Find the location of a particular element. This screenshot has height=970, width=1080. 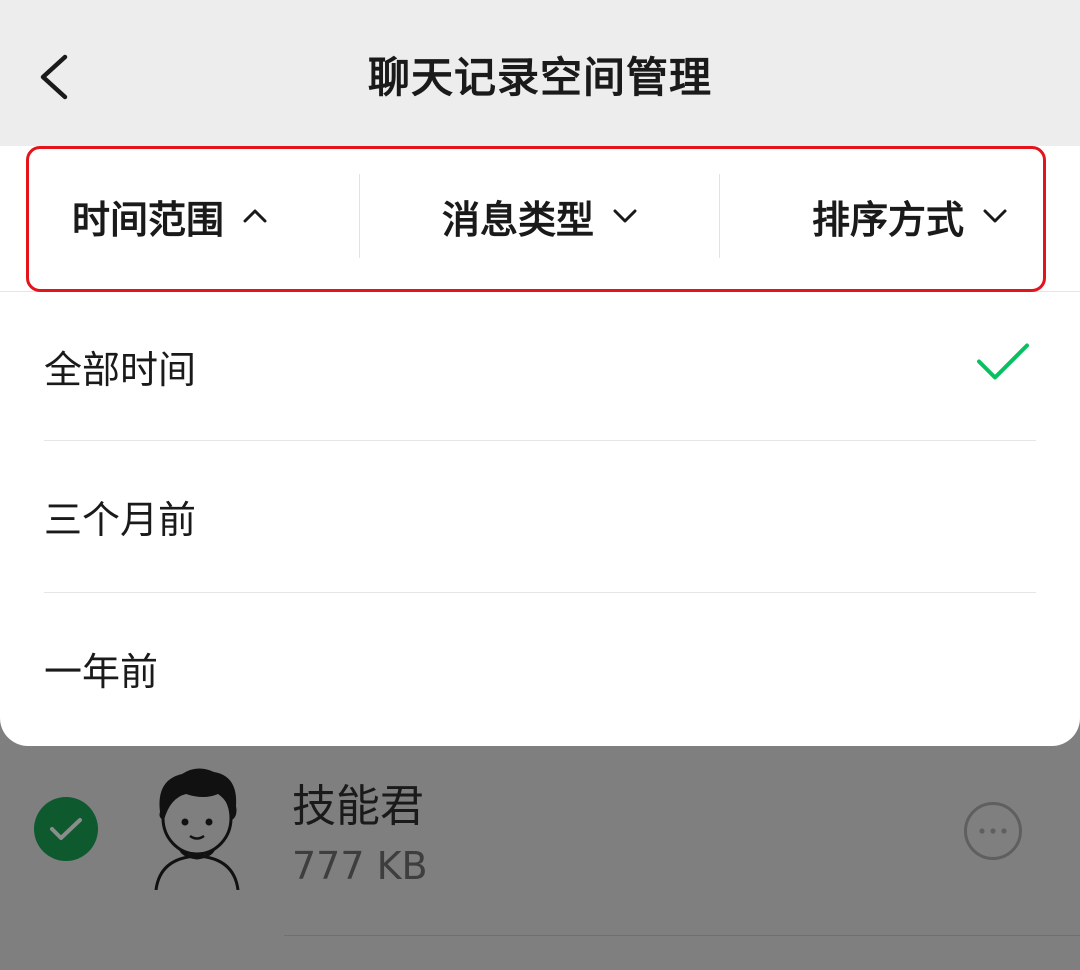

contact-storage-size: 777 KB is located at coordinates (360, 866).